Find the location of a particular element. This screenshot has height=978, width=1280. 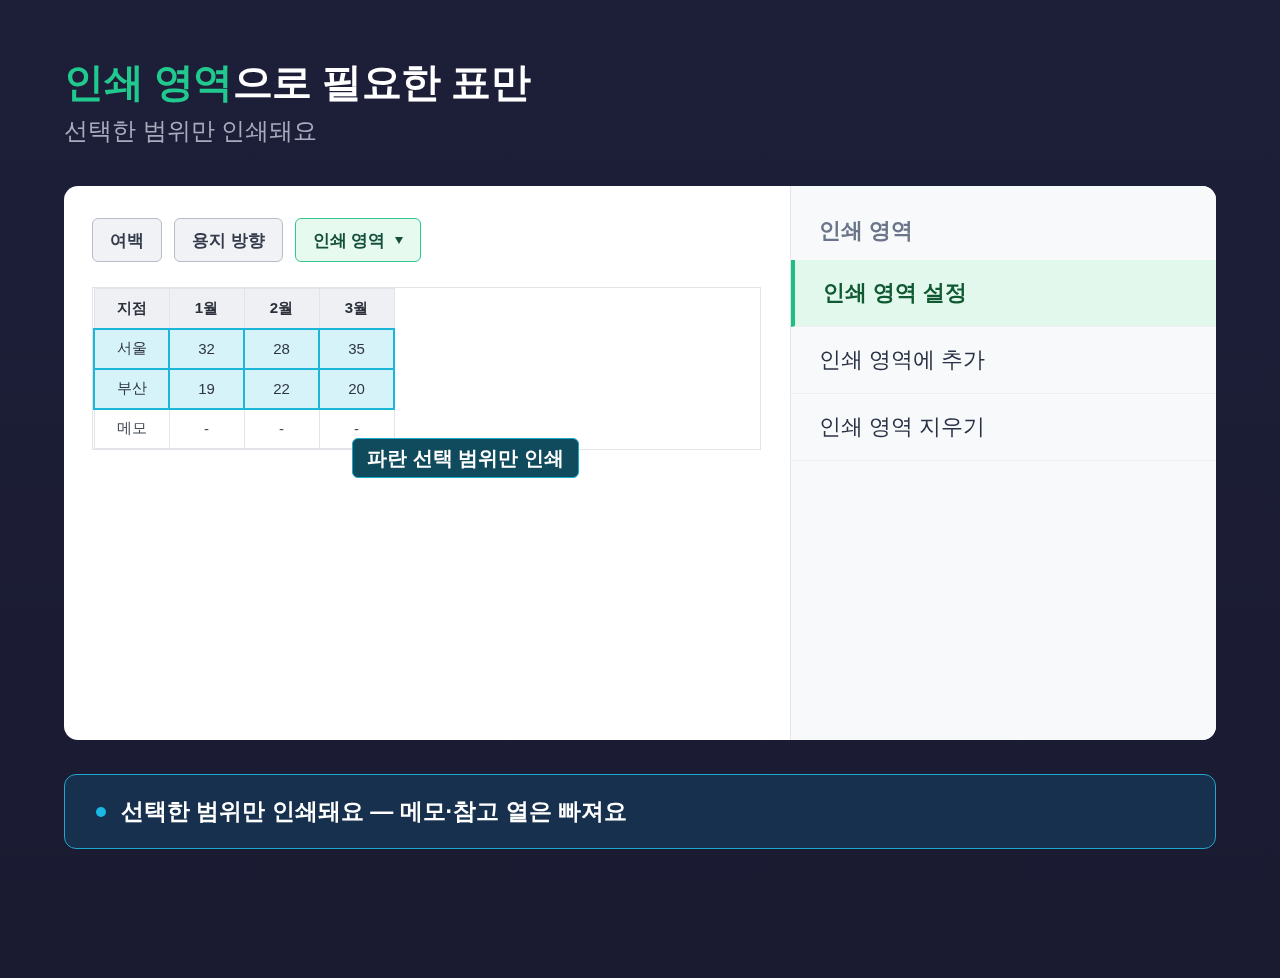

toolbar-button: 용지 방향 is located at coordinates (228, 240).